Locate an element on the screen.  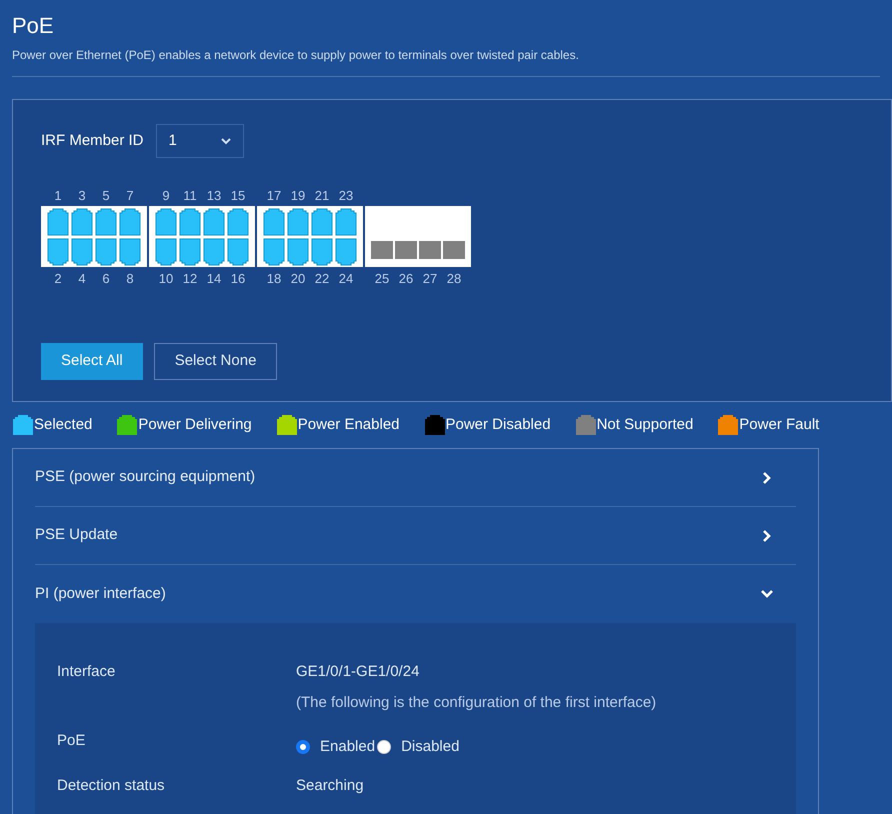
port-number: 27 is located at coordinates (430, 278).